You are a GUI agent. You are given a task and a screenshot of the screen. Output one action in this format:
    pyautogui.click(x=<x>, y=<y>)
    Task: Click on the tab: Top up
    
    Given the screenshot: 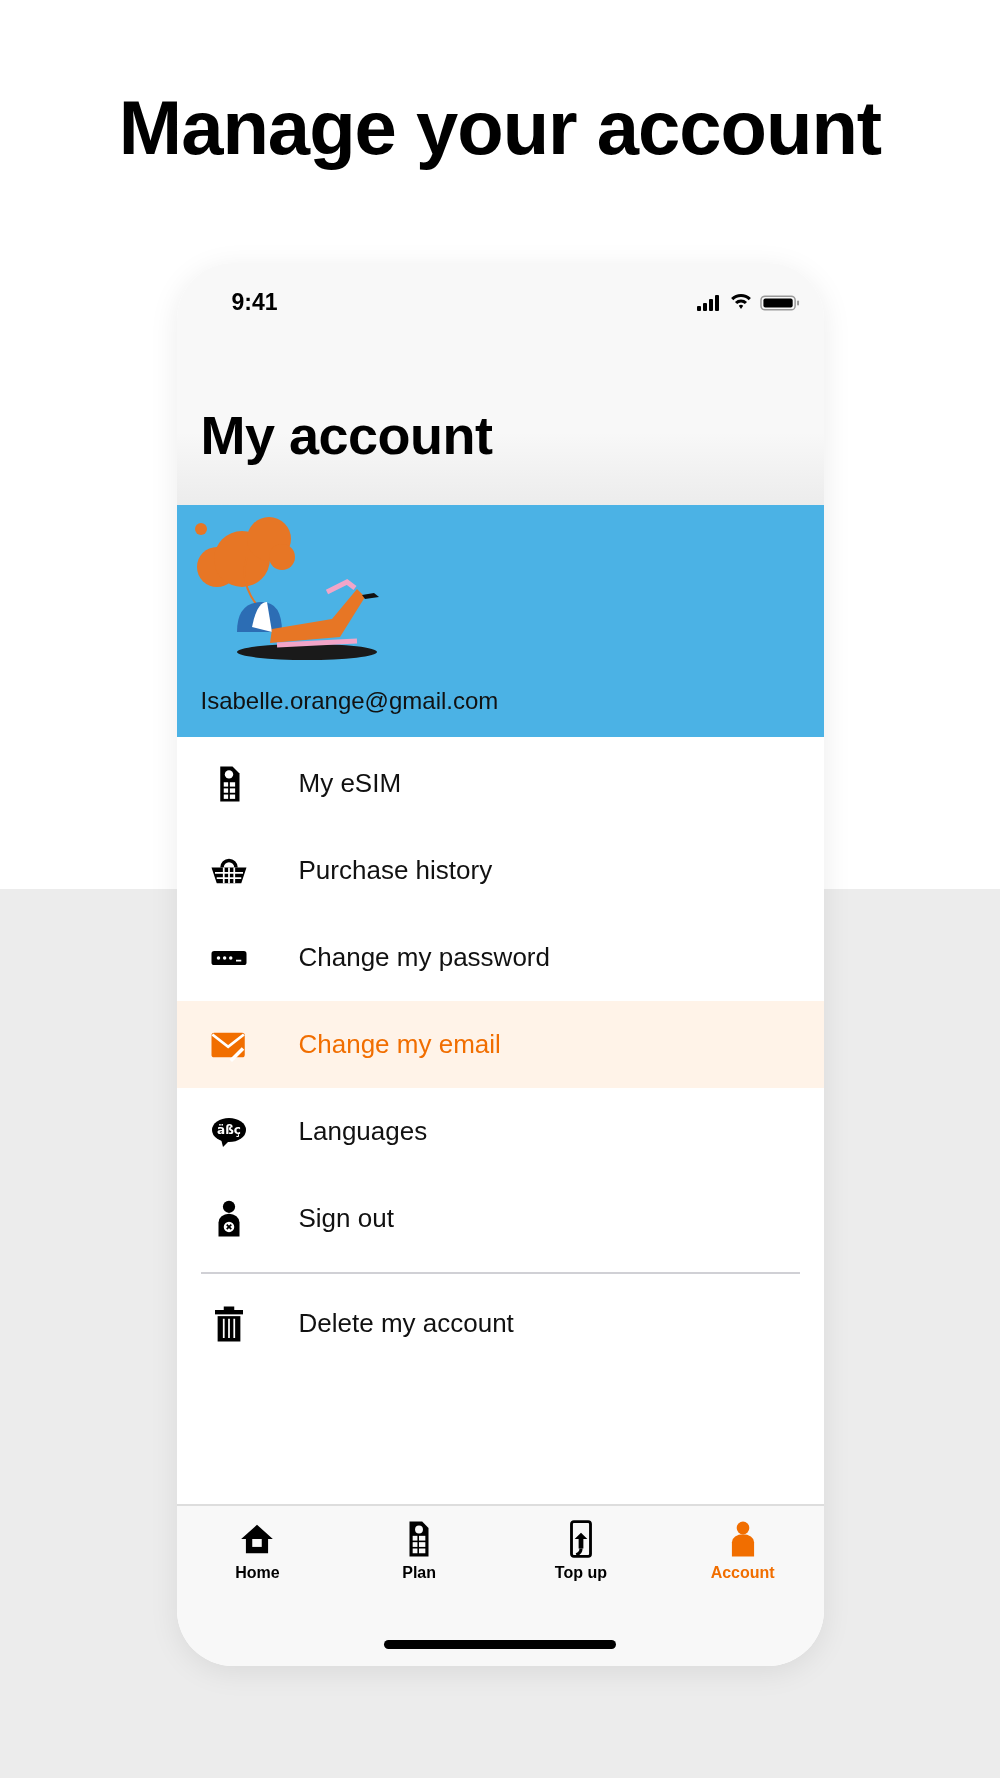 What is the action you would take?
    pyautogui.click(x=581, y=1551)
    